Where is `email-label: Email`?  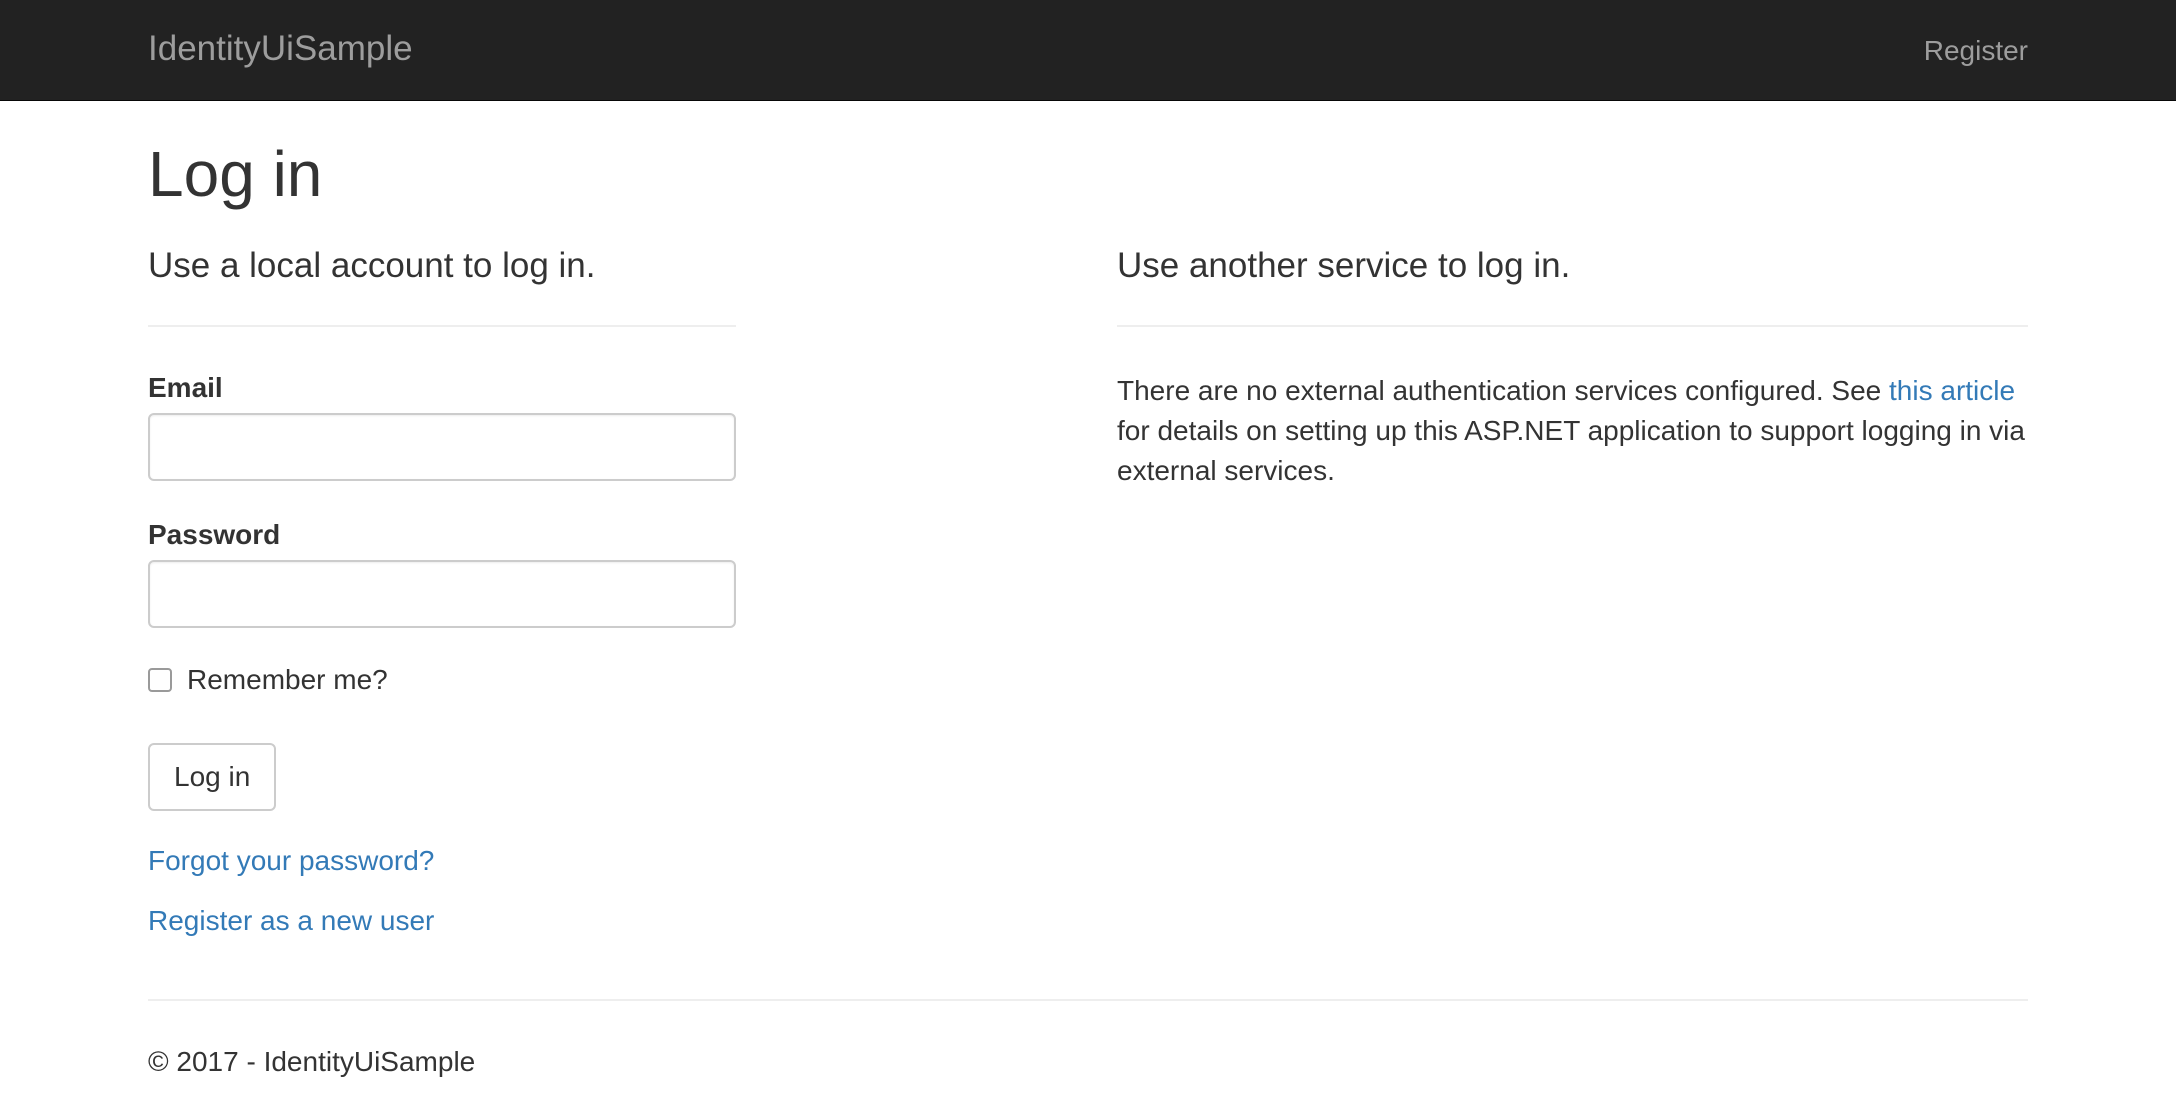 email-label: Email is located at coordinates (185, 387).